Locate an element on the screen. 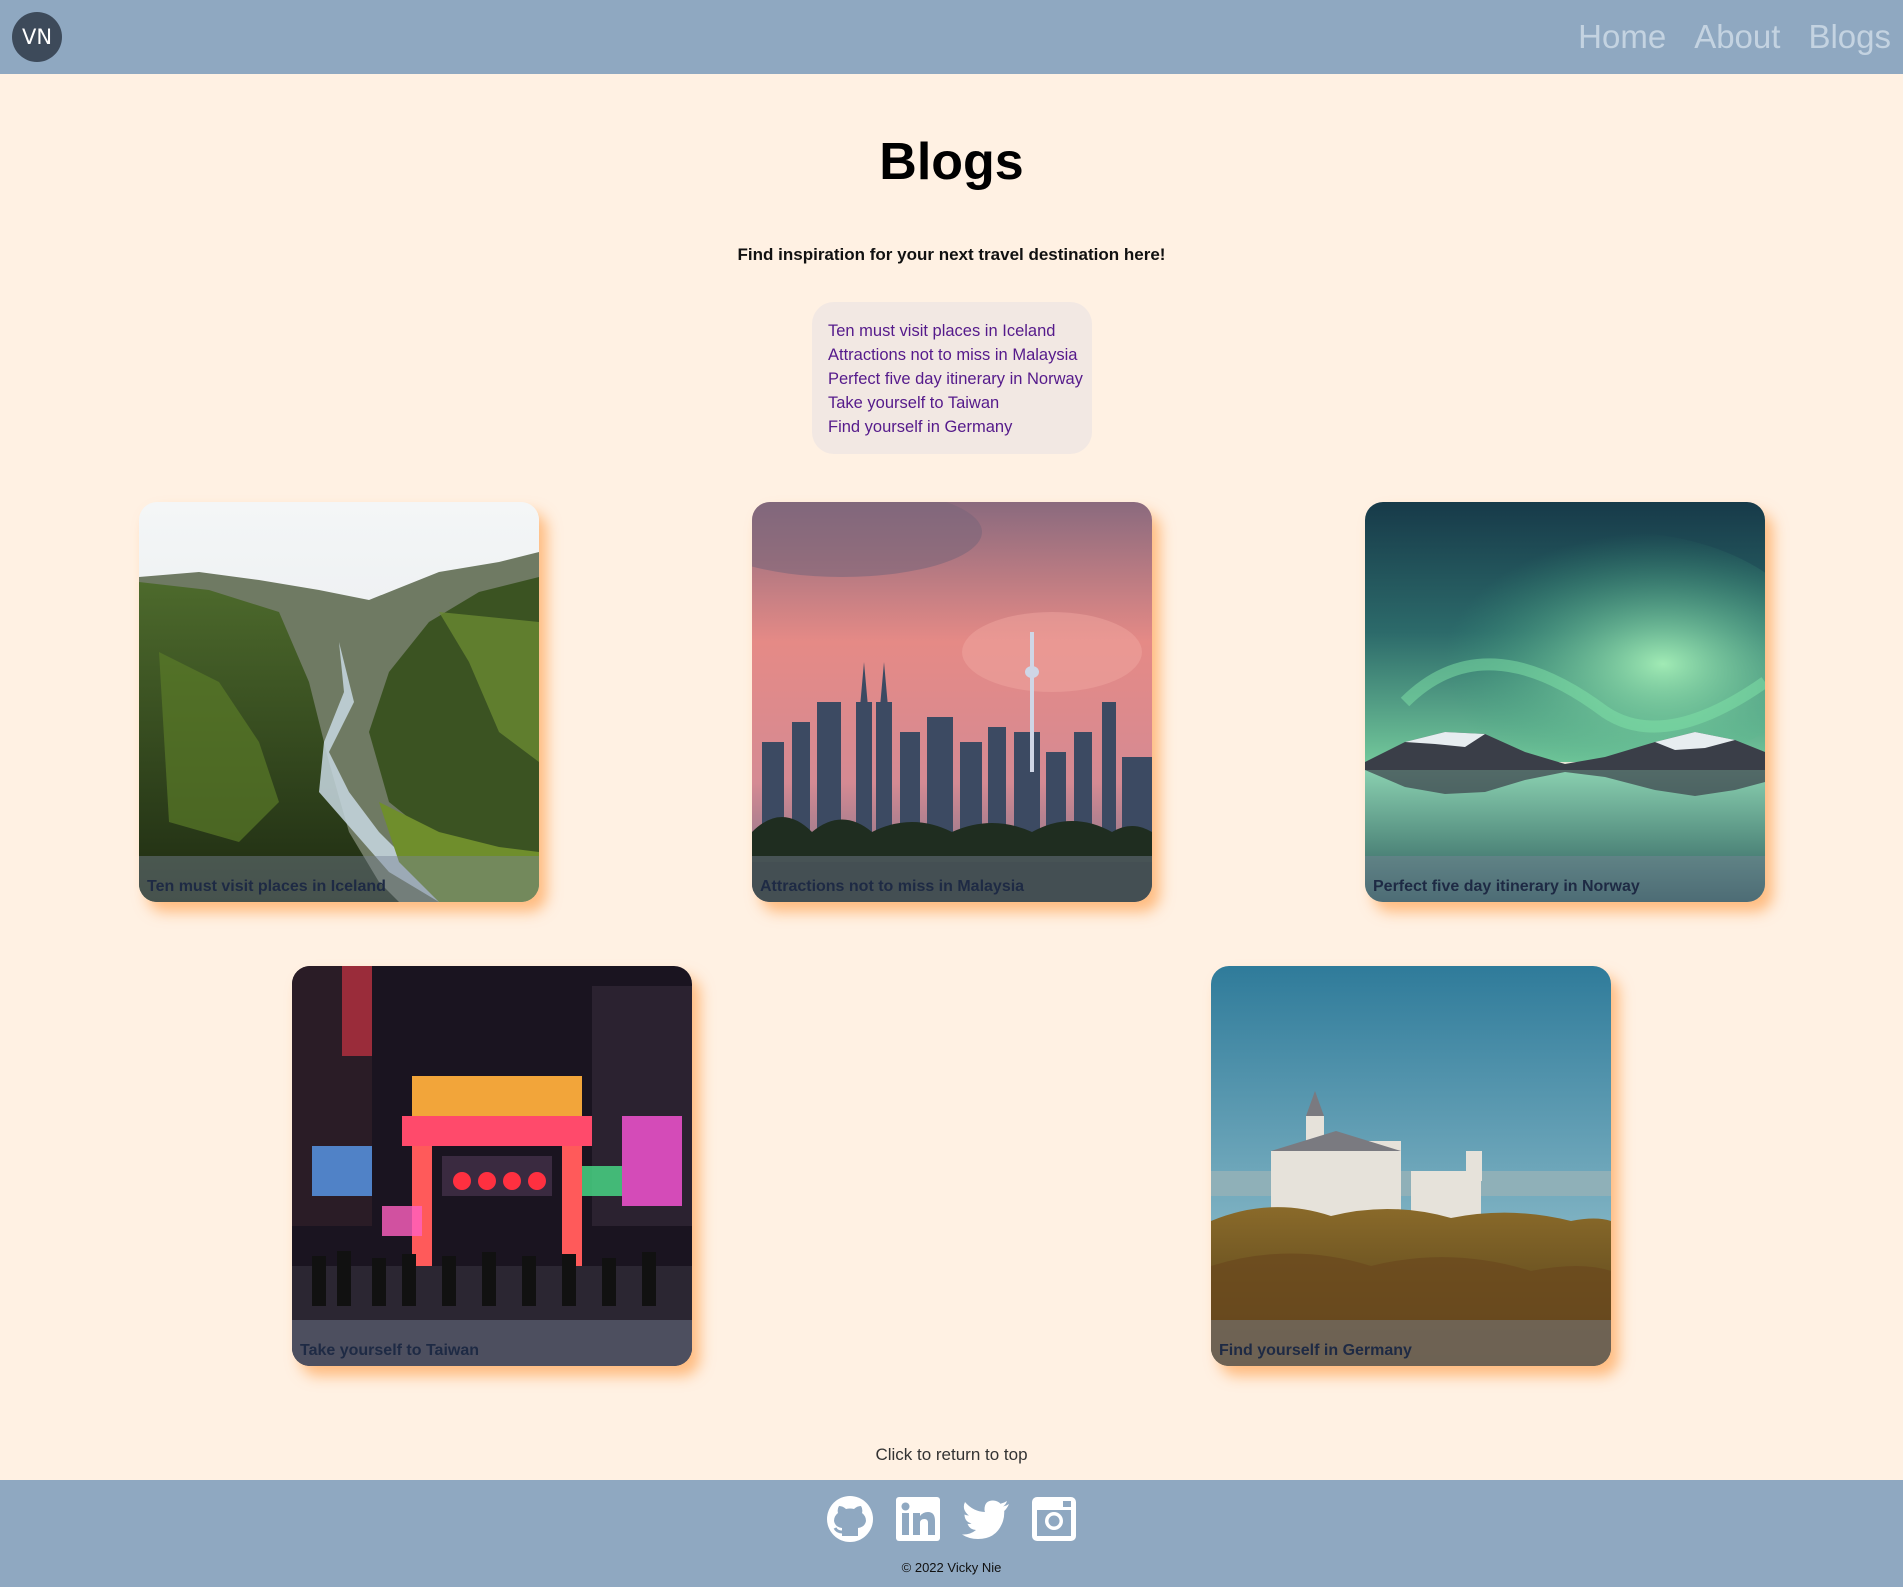 Image resolution: width=1903 pixels, height=1587 pixels. blog-card-malaysia: Attractions not to miss in Malaysia is located at coordinates (952, 702).